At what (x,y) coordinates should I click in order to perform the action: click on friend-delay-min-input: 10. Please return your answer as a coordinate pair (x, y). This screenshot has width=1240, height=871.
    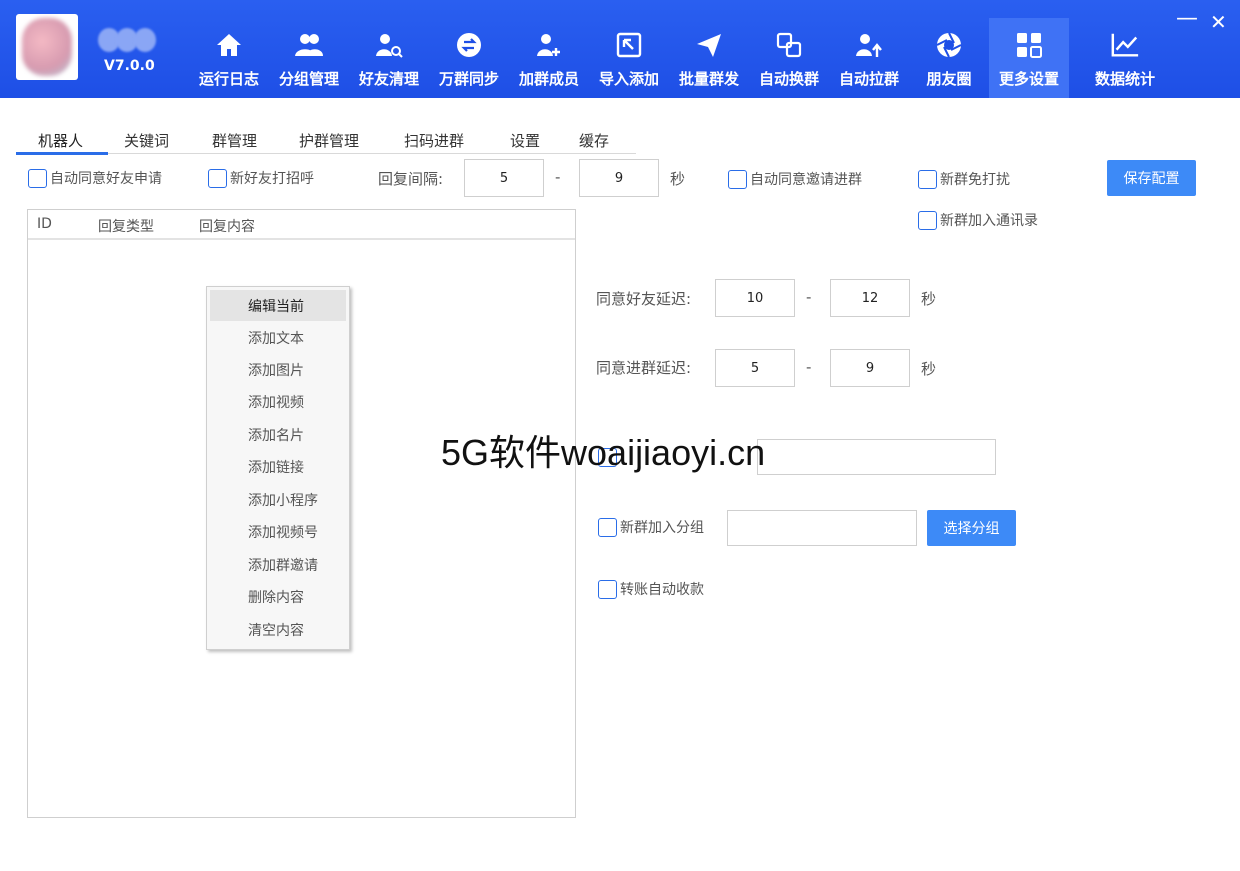
    Looking at the image, I should click on (755, 298).